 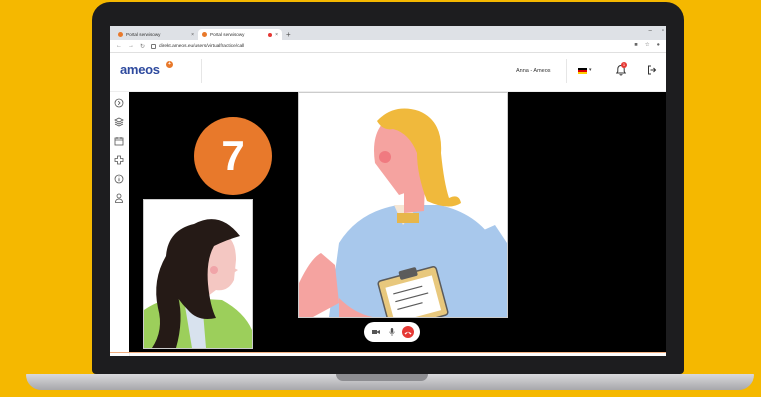 I want to click on browser-tab-1: Portal serwisowy ×, so click(x=156, y=34).